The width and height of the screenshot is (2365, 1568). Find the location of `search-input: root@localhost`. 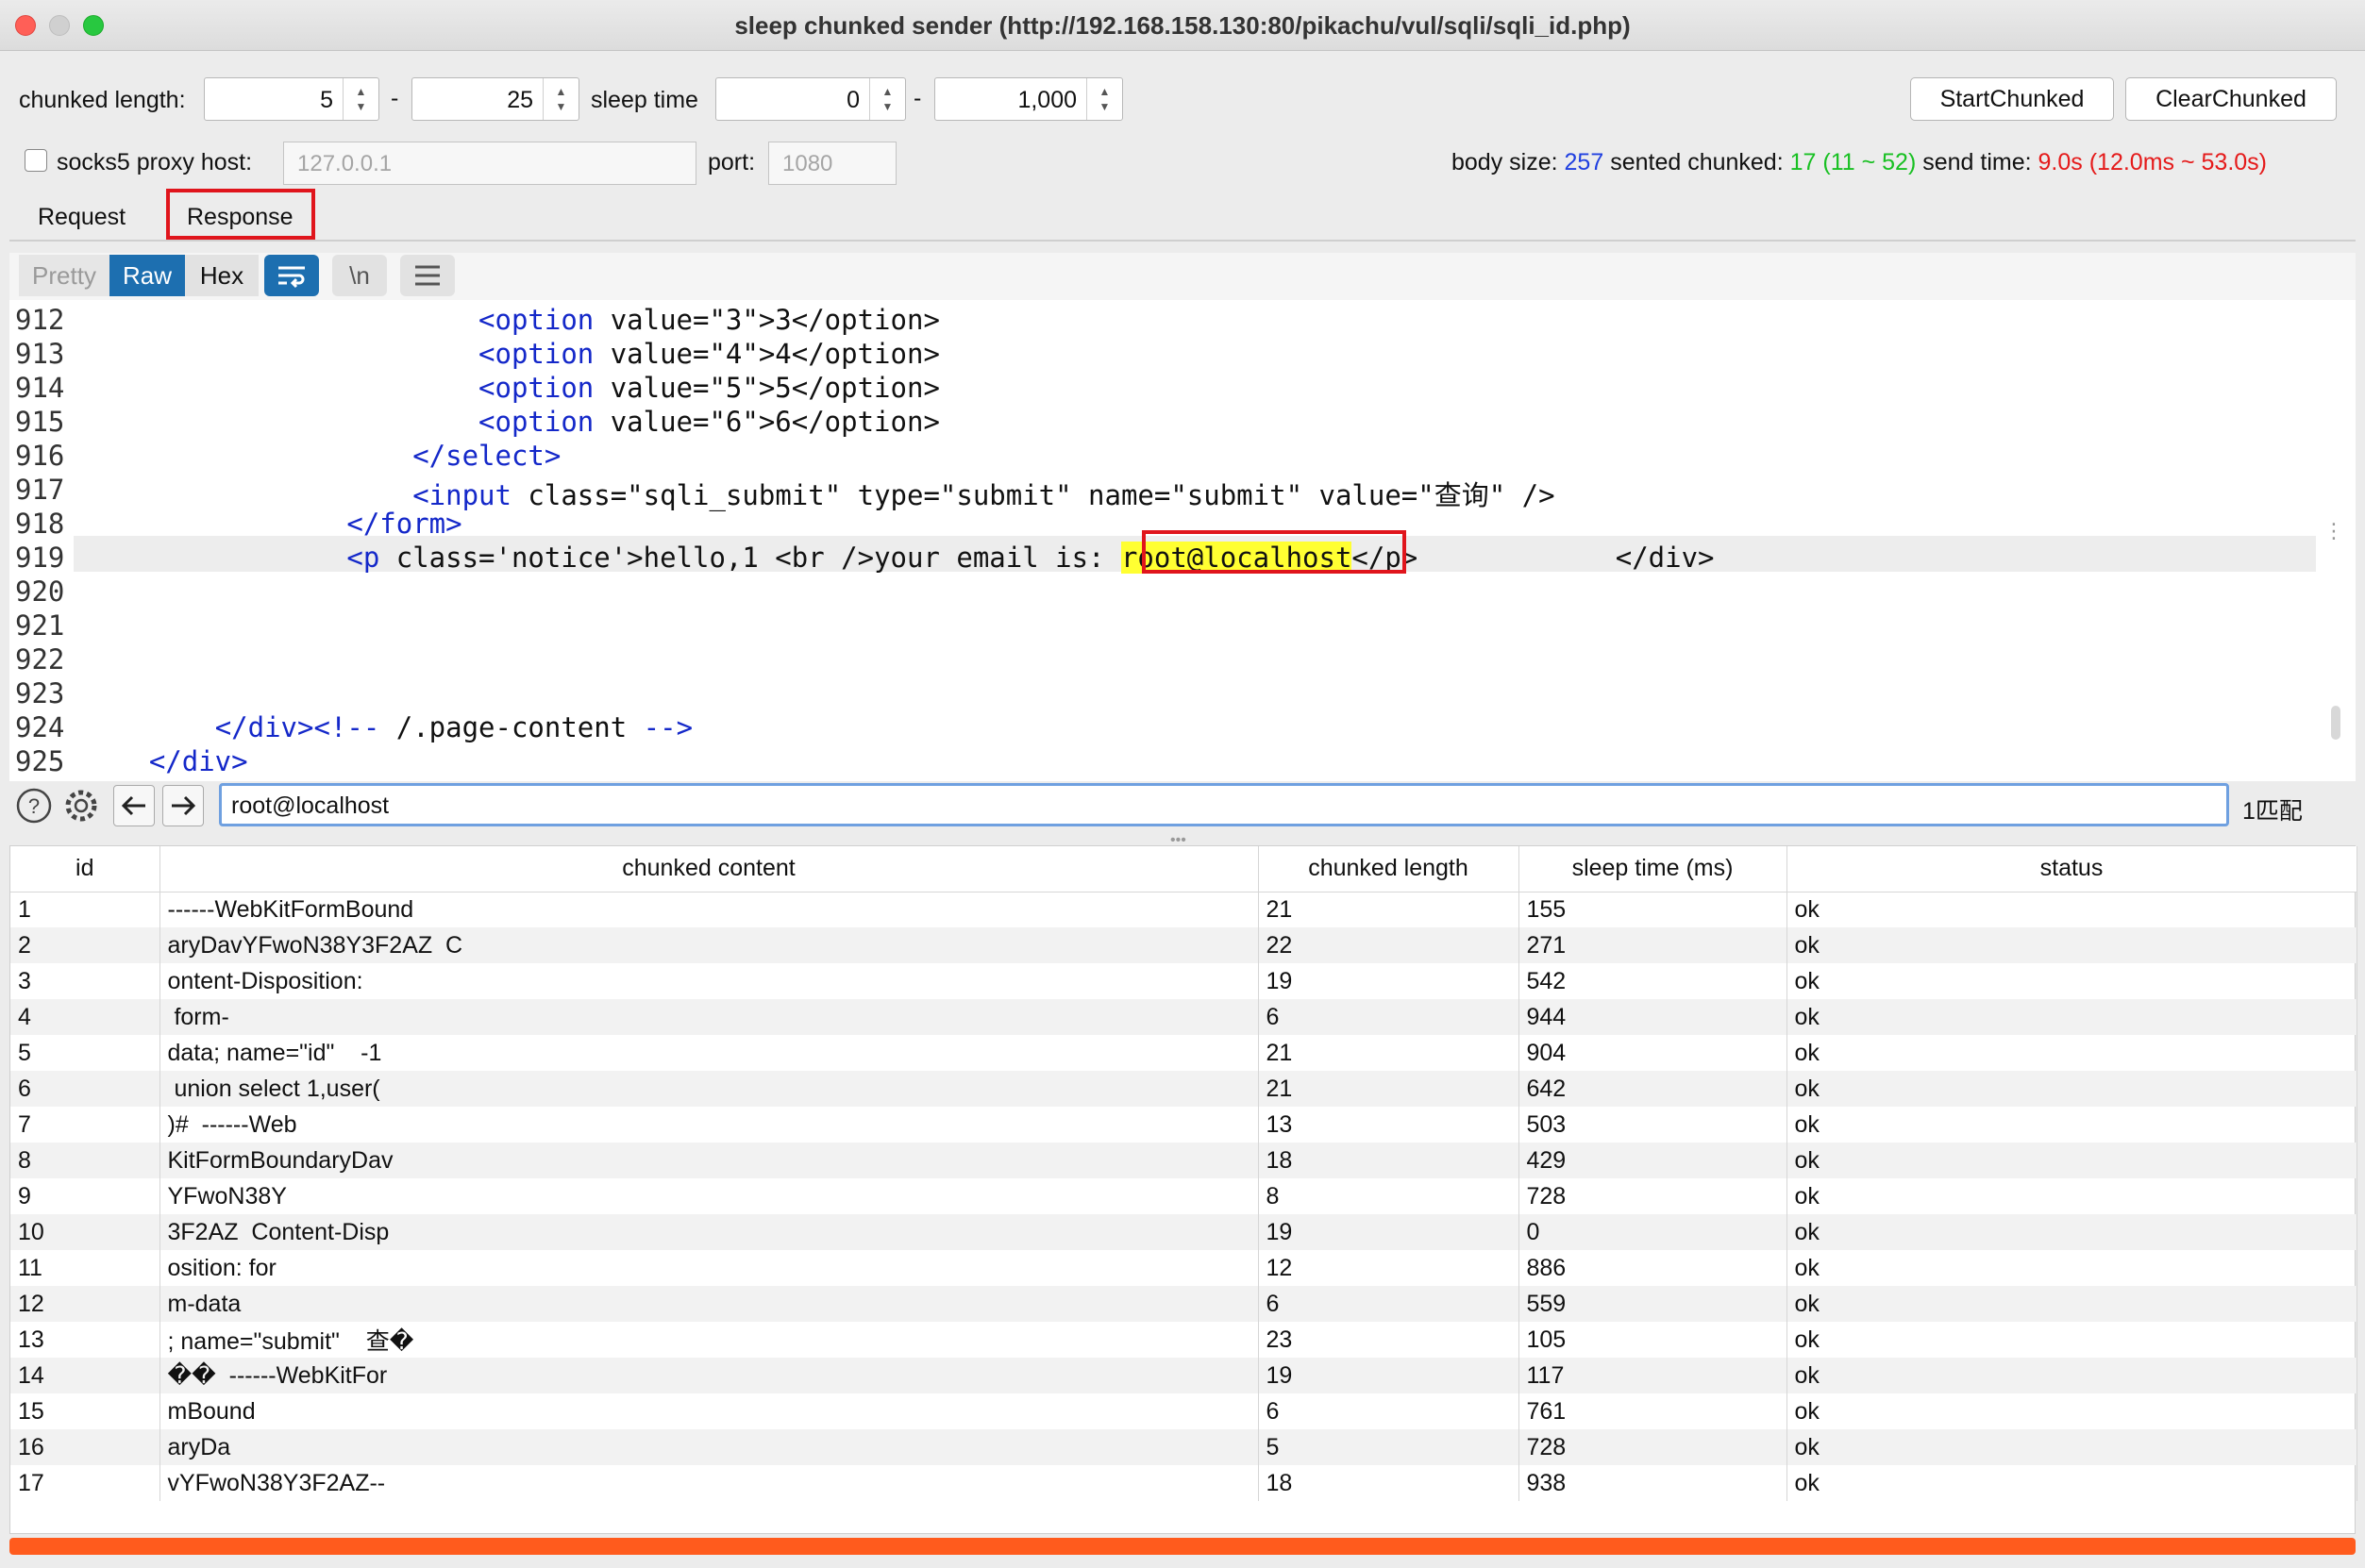

search-input: root@localhost is located at coordinates (1224, 804).